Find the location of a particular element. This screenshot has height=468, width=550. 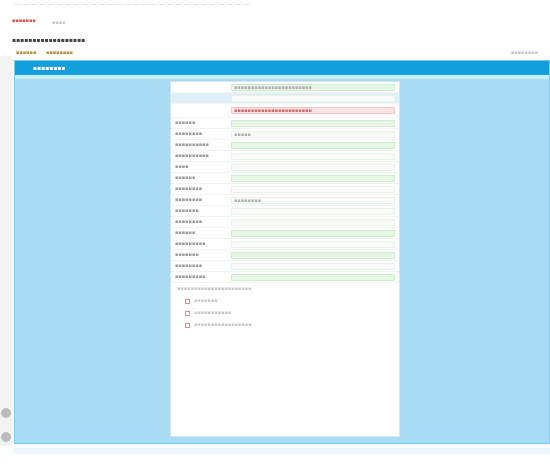

form-row-input: ▪▪▪▪▪▪▪▪ is located at coordinates (313, 200).